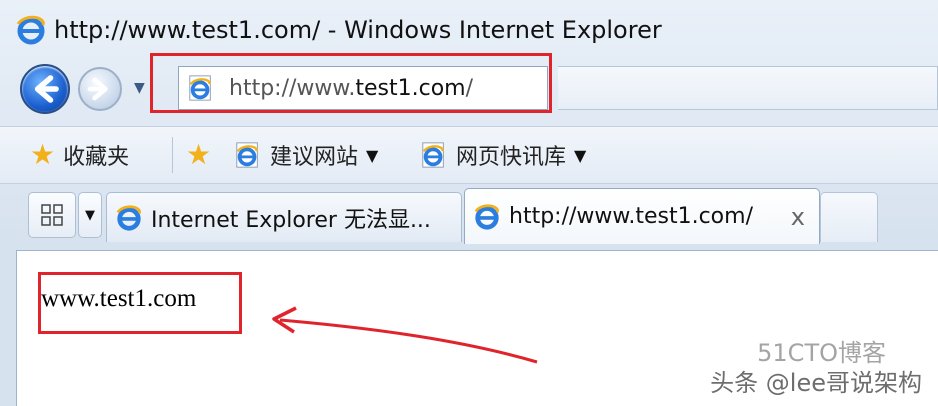 Image resolution: width=938 pixels, height=406 pixels. What do you see at coordinates (748, 88) in the screenshot?
I see `address-bar-extension` at bounding box center [748, 88].